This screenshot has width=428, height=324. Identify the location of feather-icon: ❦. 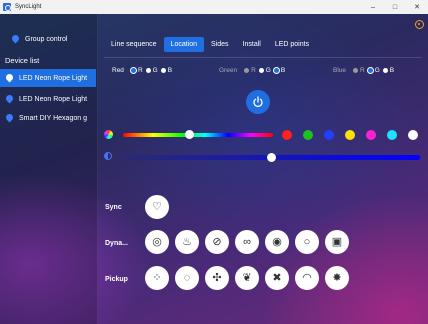
(247, 278).